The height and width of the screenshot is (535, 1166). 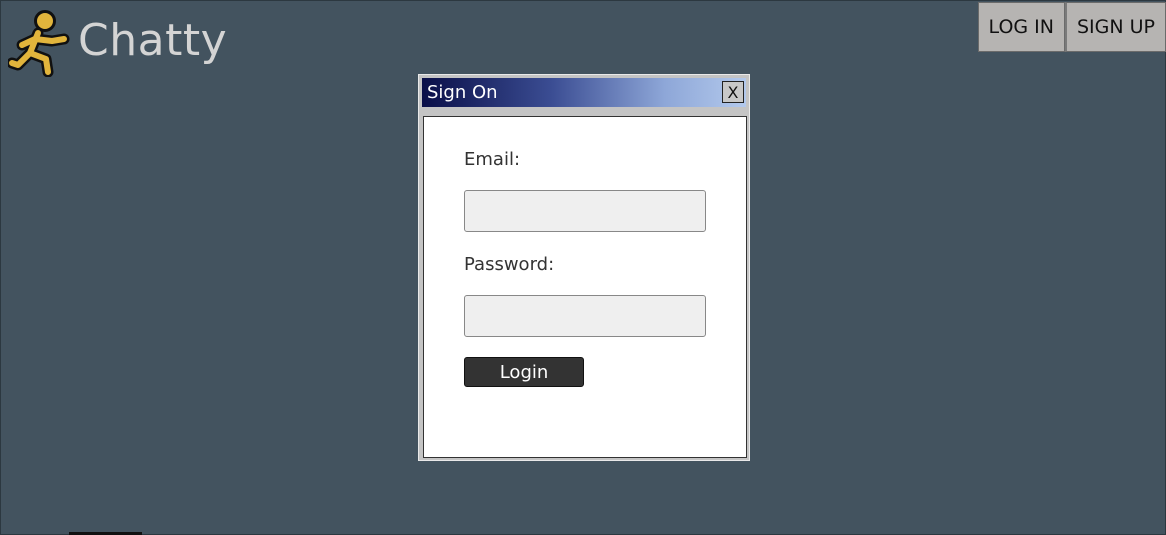 I want to click on log-in-button: LOG IN, so click(x=1021, y=27).